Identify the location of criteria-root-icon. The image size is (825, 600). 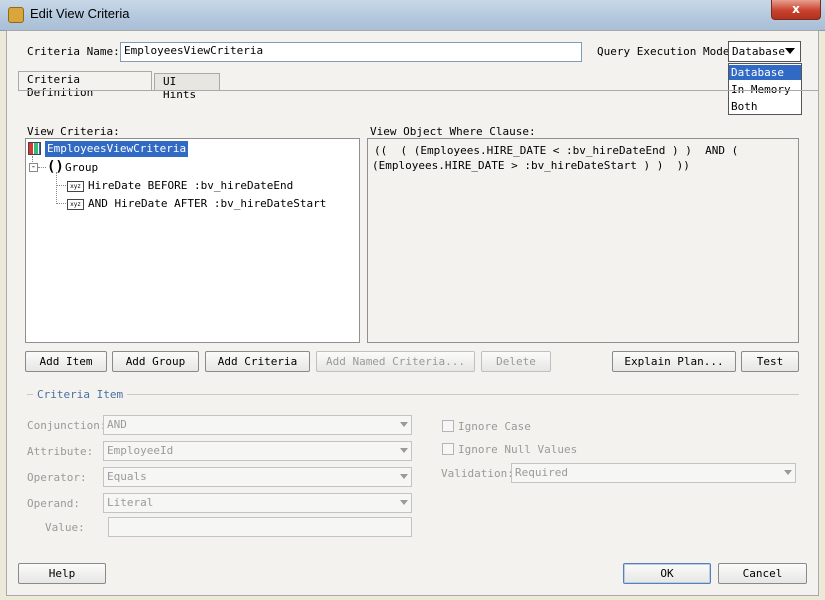
(34, 148).